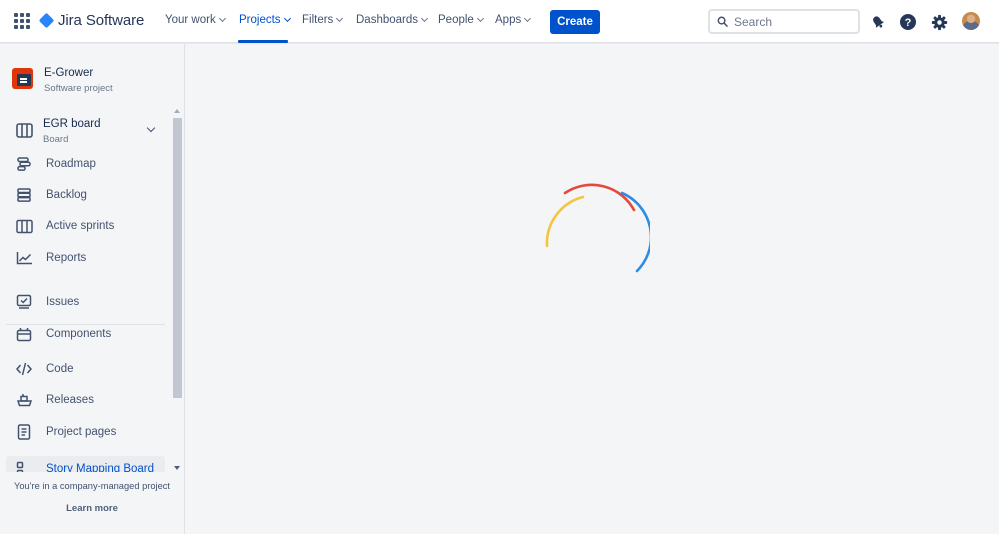 Image resolution: width=999 pixels, height=534 pixels. What do you see at coordinates (635, 232) in the screenshot?
I see `spinner-arc-blue` at bounding box center [635, 232].